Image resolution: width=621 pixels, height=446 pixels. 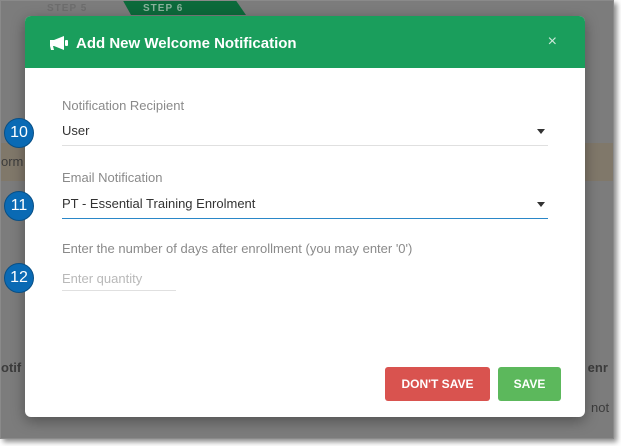 What do you see at coordinates (552, 42) in the screenshot?
I see `close-icon: ×` at bounding box center [552, 42].